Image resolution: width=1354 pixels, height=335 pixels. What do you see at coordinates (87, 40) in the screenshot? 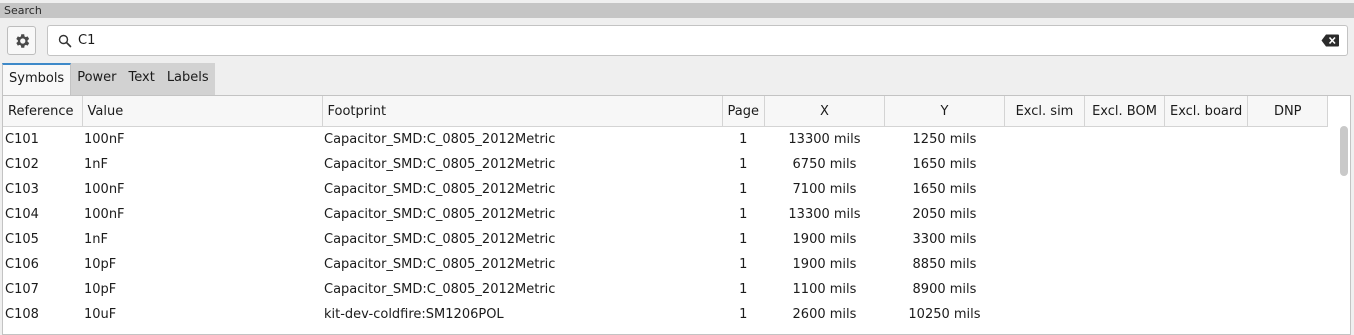
I see `search-value: C1` at bounding box center [87, 40].